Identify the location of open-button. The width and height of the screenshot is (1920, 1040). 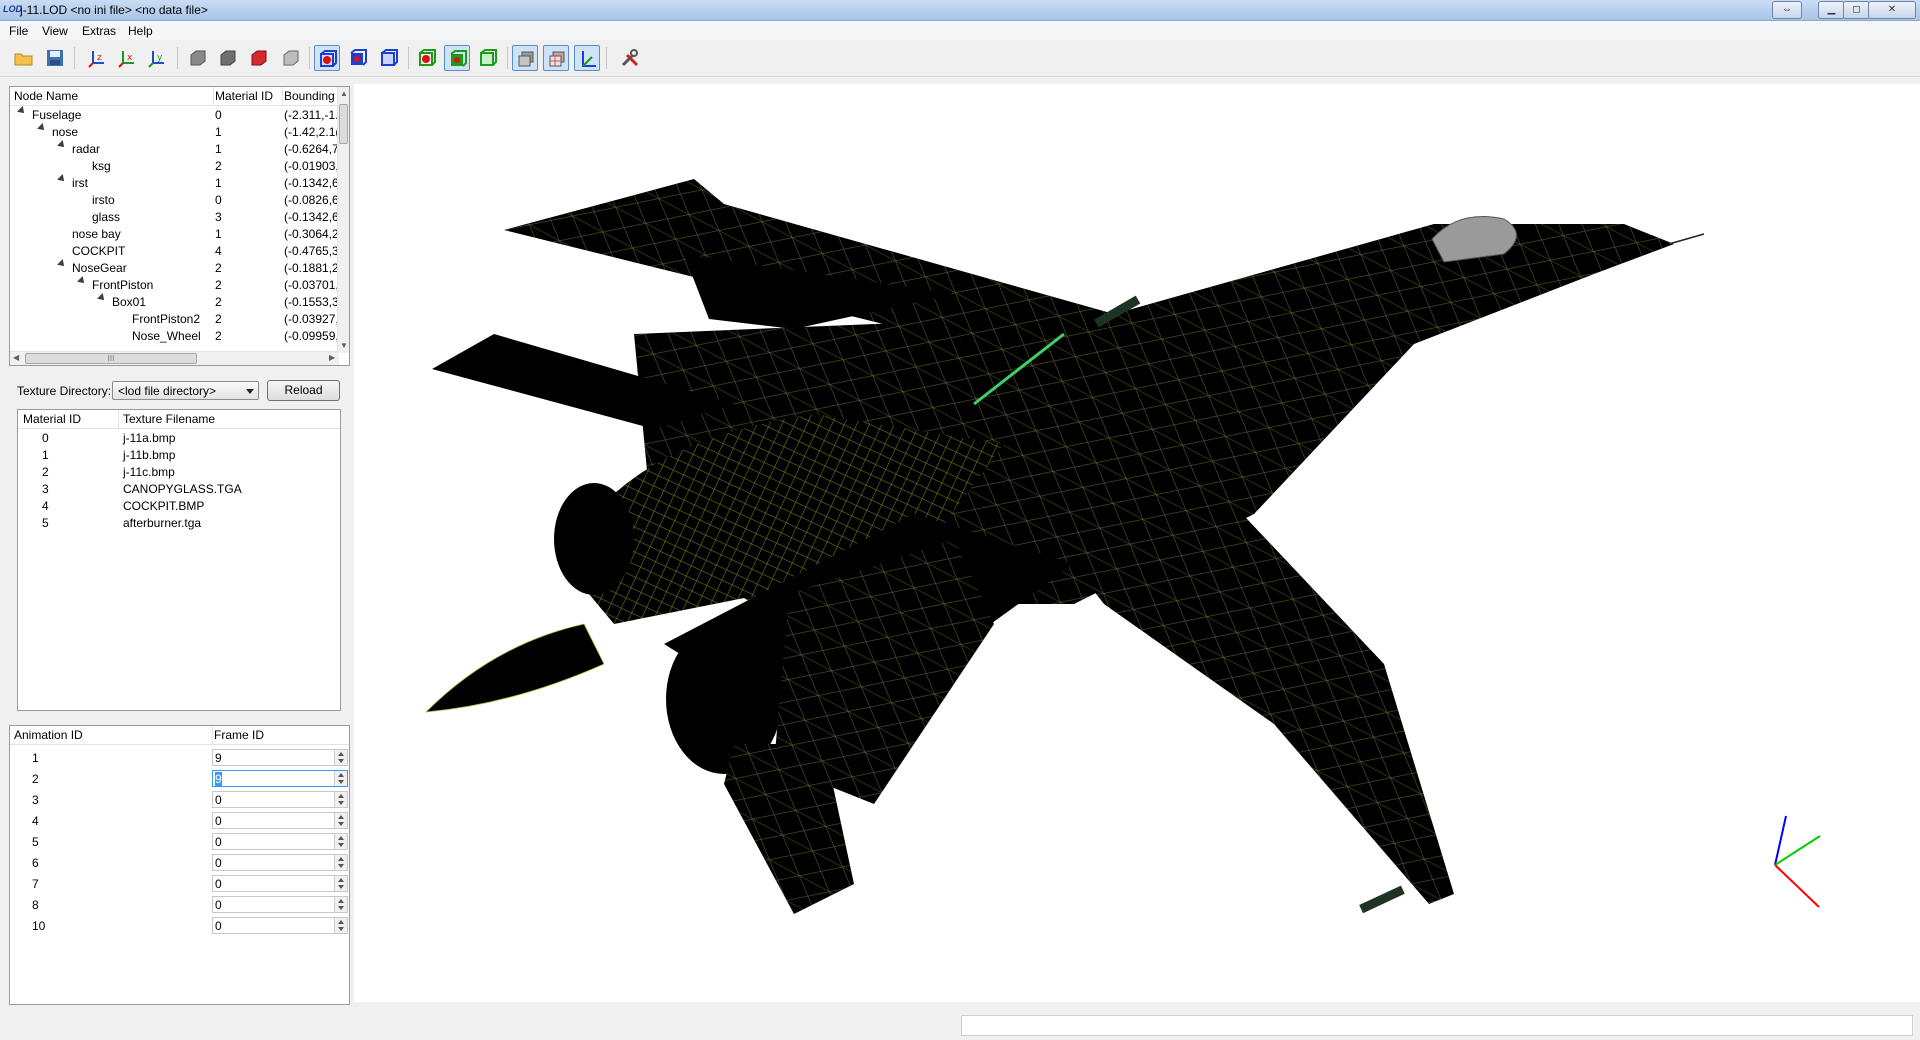
(24, 58).